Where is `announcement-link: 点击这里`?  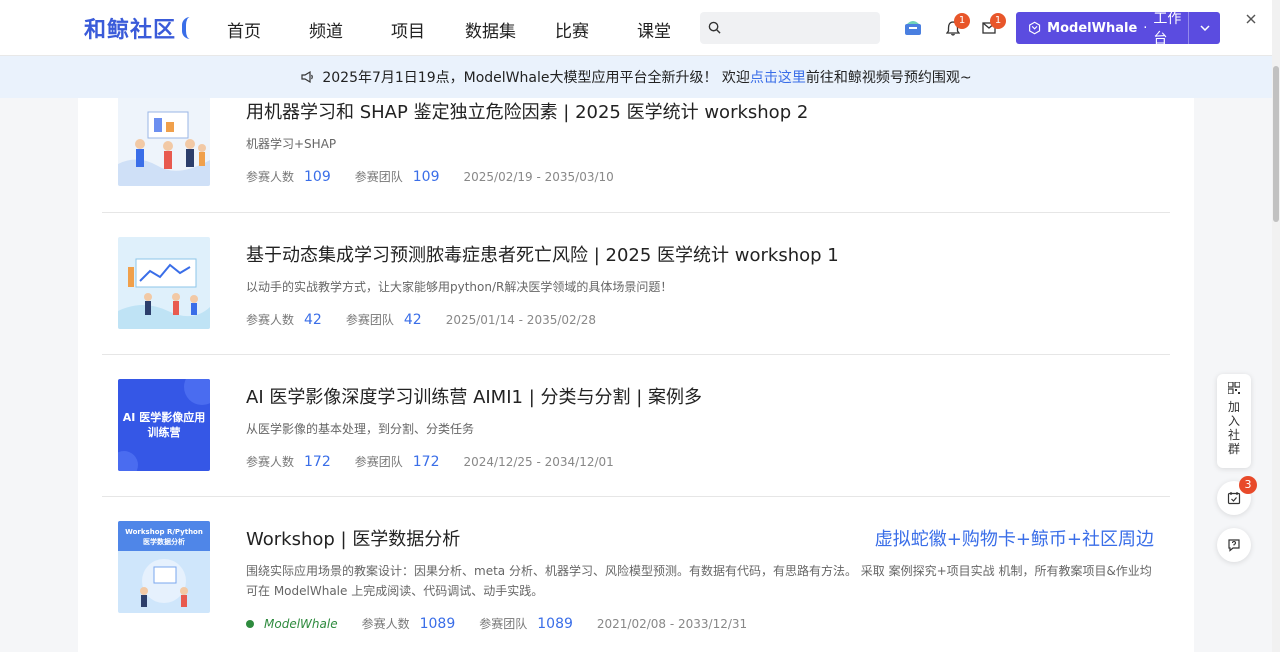
announcement-link: 点击这里 is located at coordinates (778, 77).